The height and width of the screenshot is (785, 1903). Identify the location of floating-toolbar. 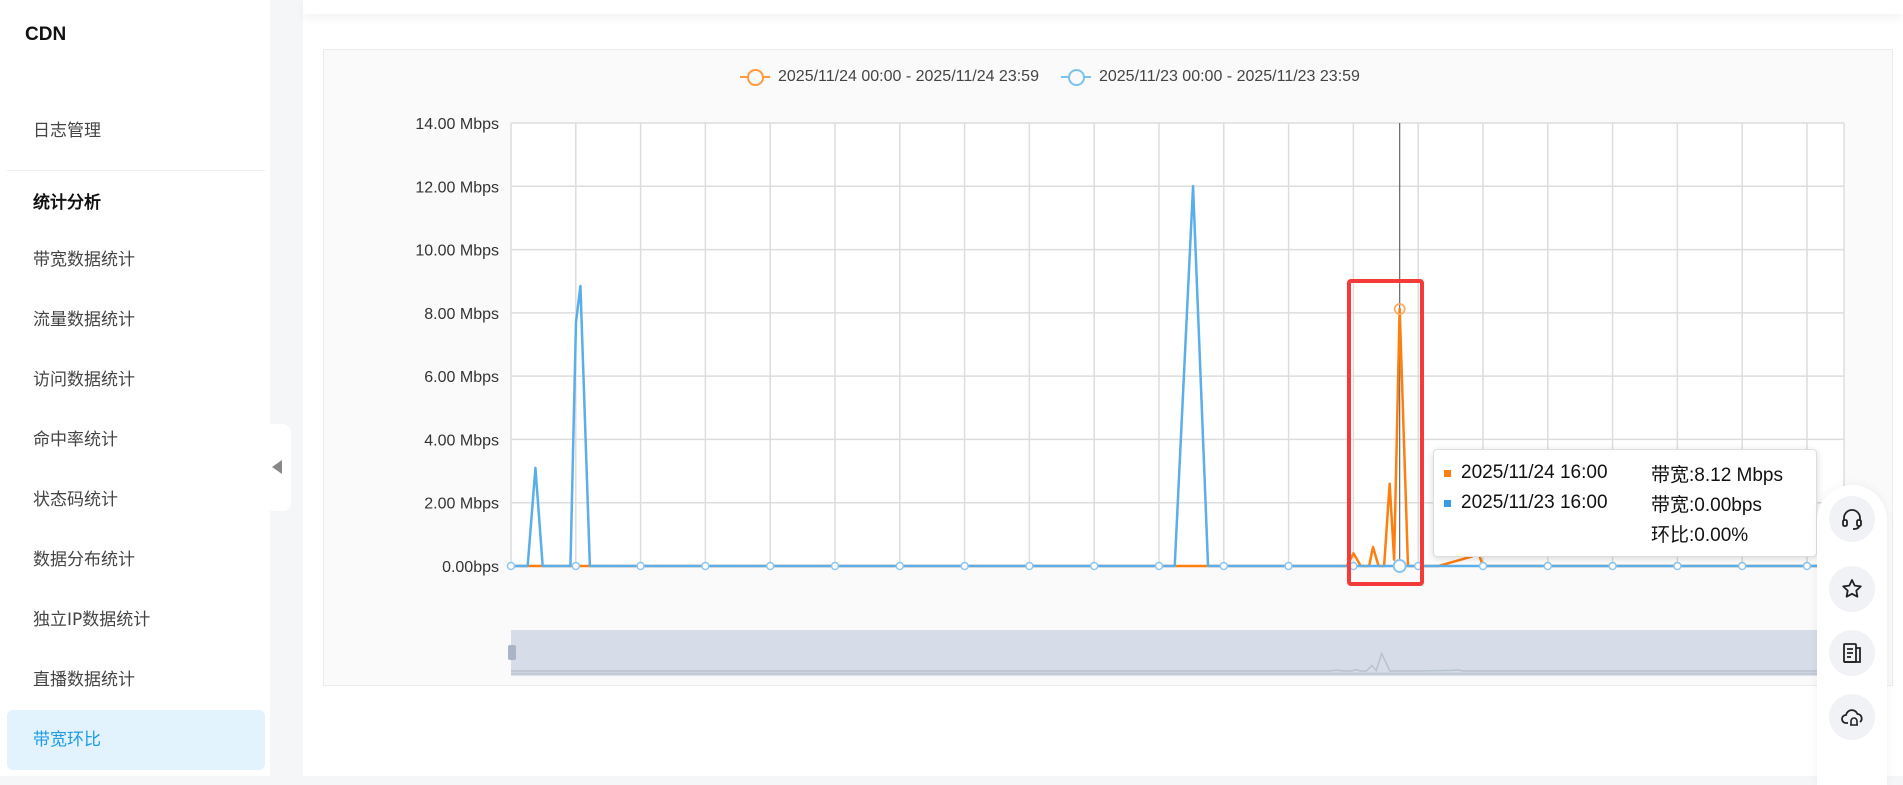
(1852, 635).